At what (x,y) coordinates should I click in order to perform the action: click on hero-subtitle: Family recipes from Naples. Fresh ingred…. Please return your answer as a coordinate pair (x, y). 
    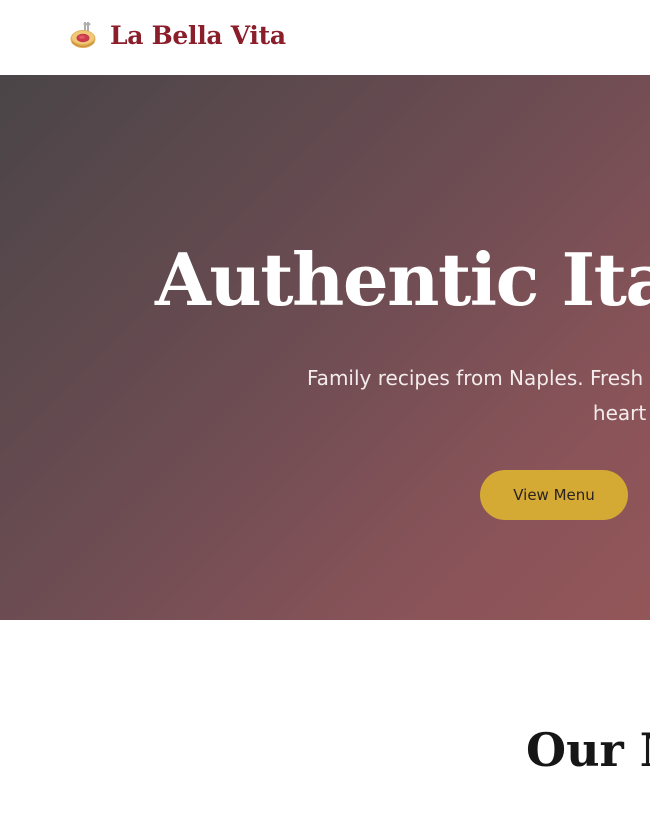
    Looking at the image, I should click on (478, 395).